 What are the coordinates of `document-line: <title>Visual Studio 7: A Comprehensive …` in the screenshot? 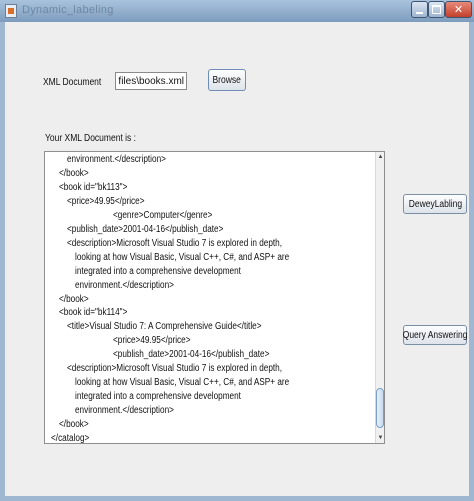 It's located at (164, 327).